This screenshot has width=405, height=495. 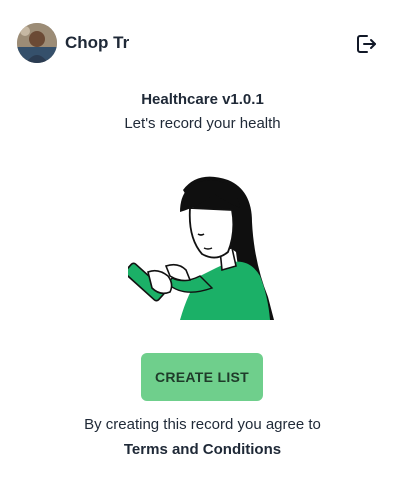 I want to click on create-list-button: CREATE LIST, so click(x=202, y=377).